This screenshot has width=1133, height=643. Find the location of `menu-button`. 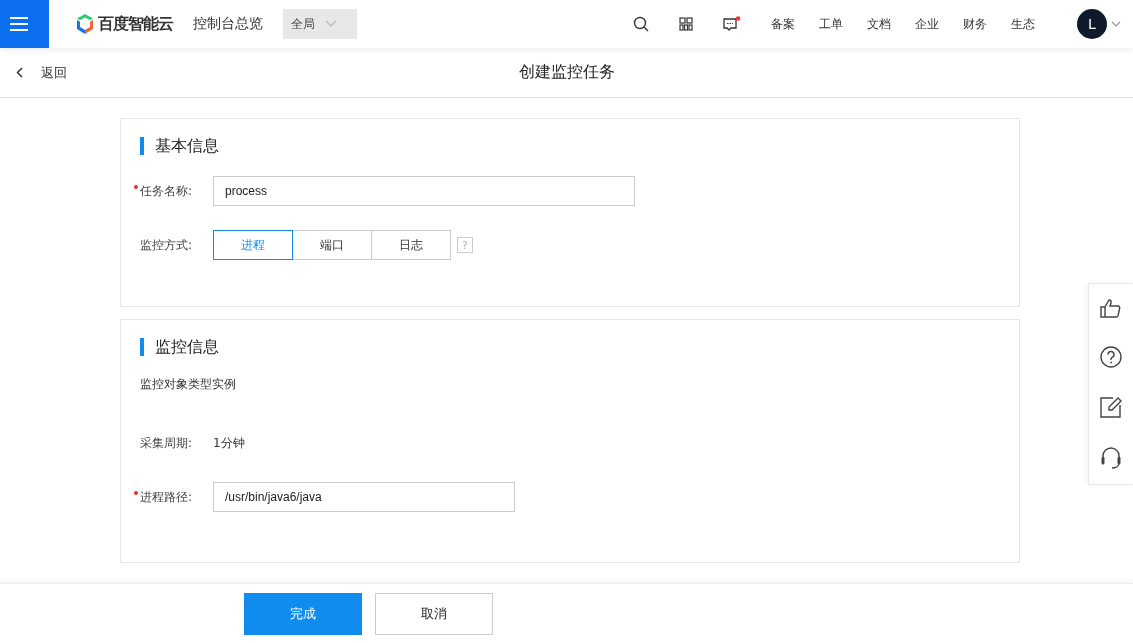

menu-button is located at coordinates (24, 24).